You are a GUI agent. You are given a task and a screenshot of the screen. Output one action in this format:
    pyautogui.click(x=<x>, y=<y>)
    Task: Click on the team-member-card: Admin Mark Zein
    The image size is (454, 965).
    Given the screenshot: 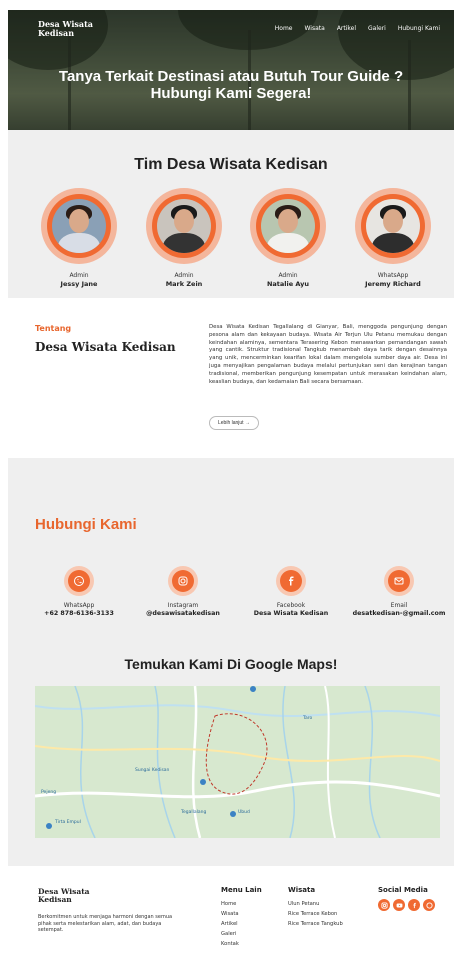 What is the action you would take?
    pyautogui.click(x=184, y=238)
    